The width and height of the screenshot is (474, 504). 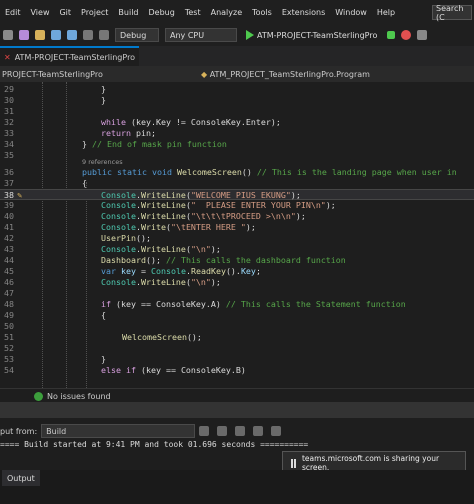 What do you see at coordinates (162, 12) in the screenshot?
I see `menu-debug: Debug` at bounding box center [162, 12].